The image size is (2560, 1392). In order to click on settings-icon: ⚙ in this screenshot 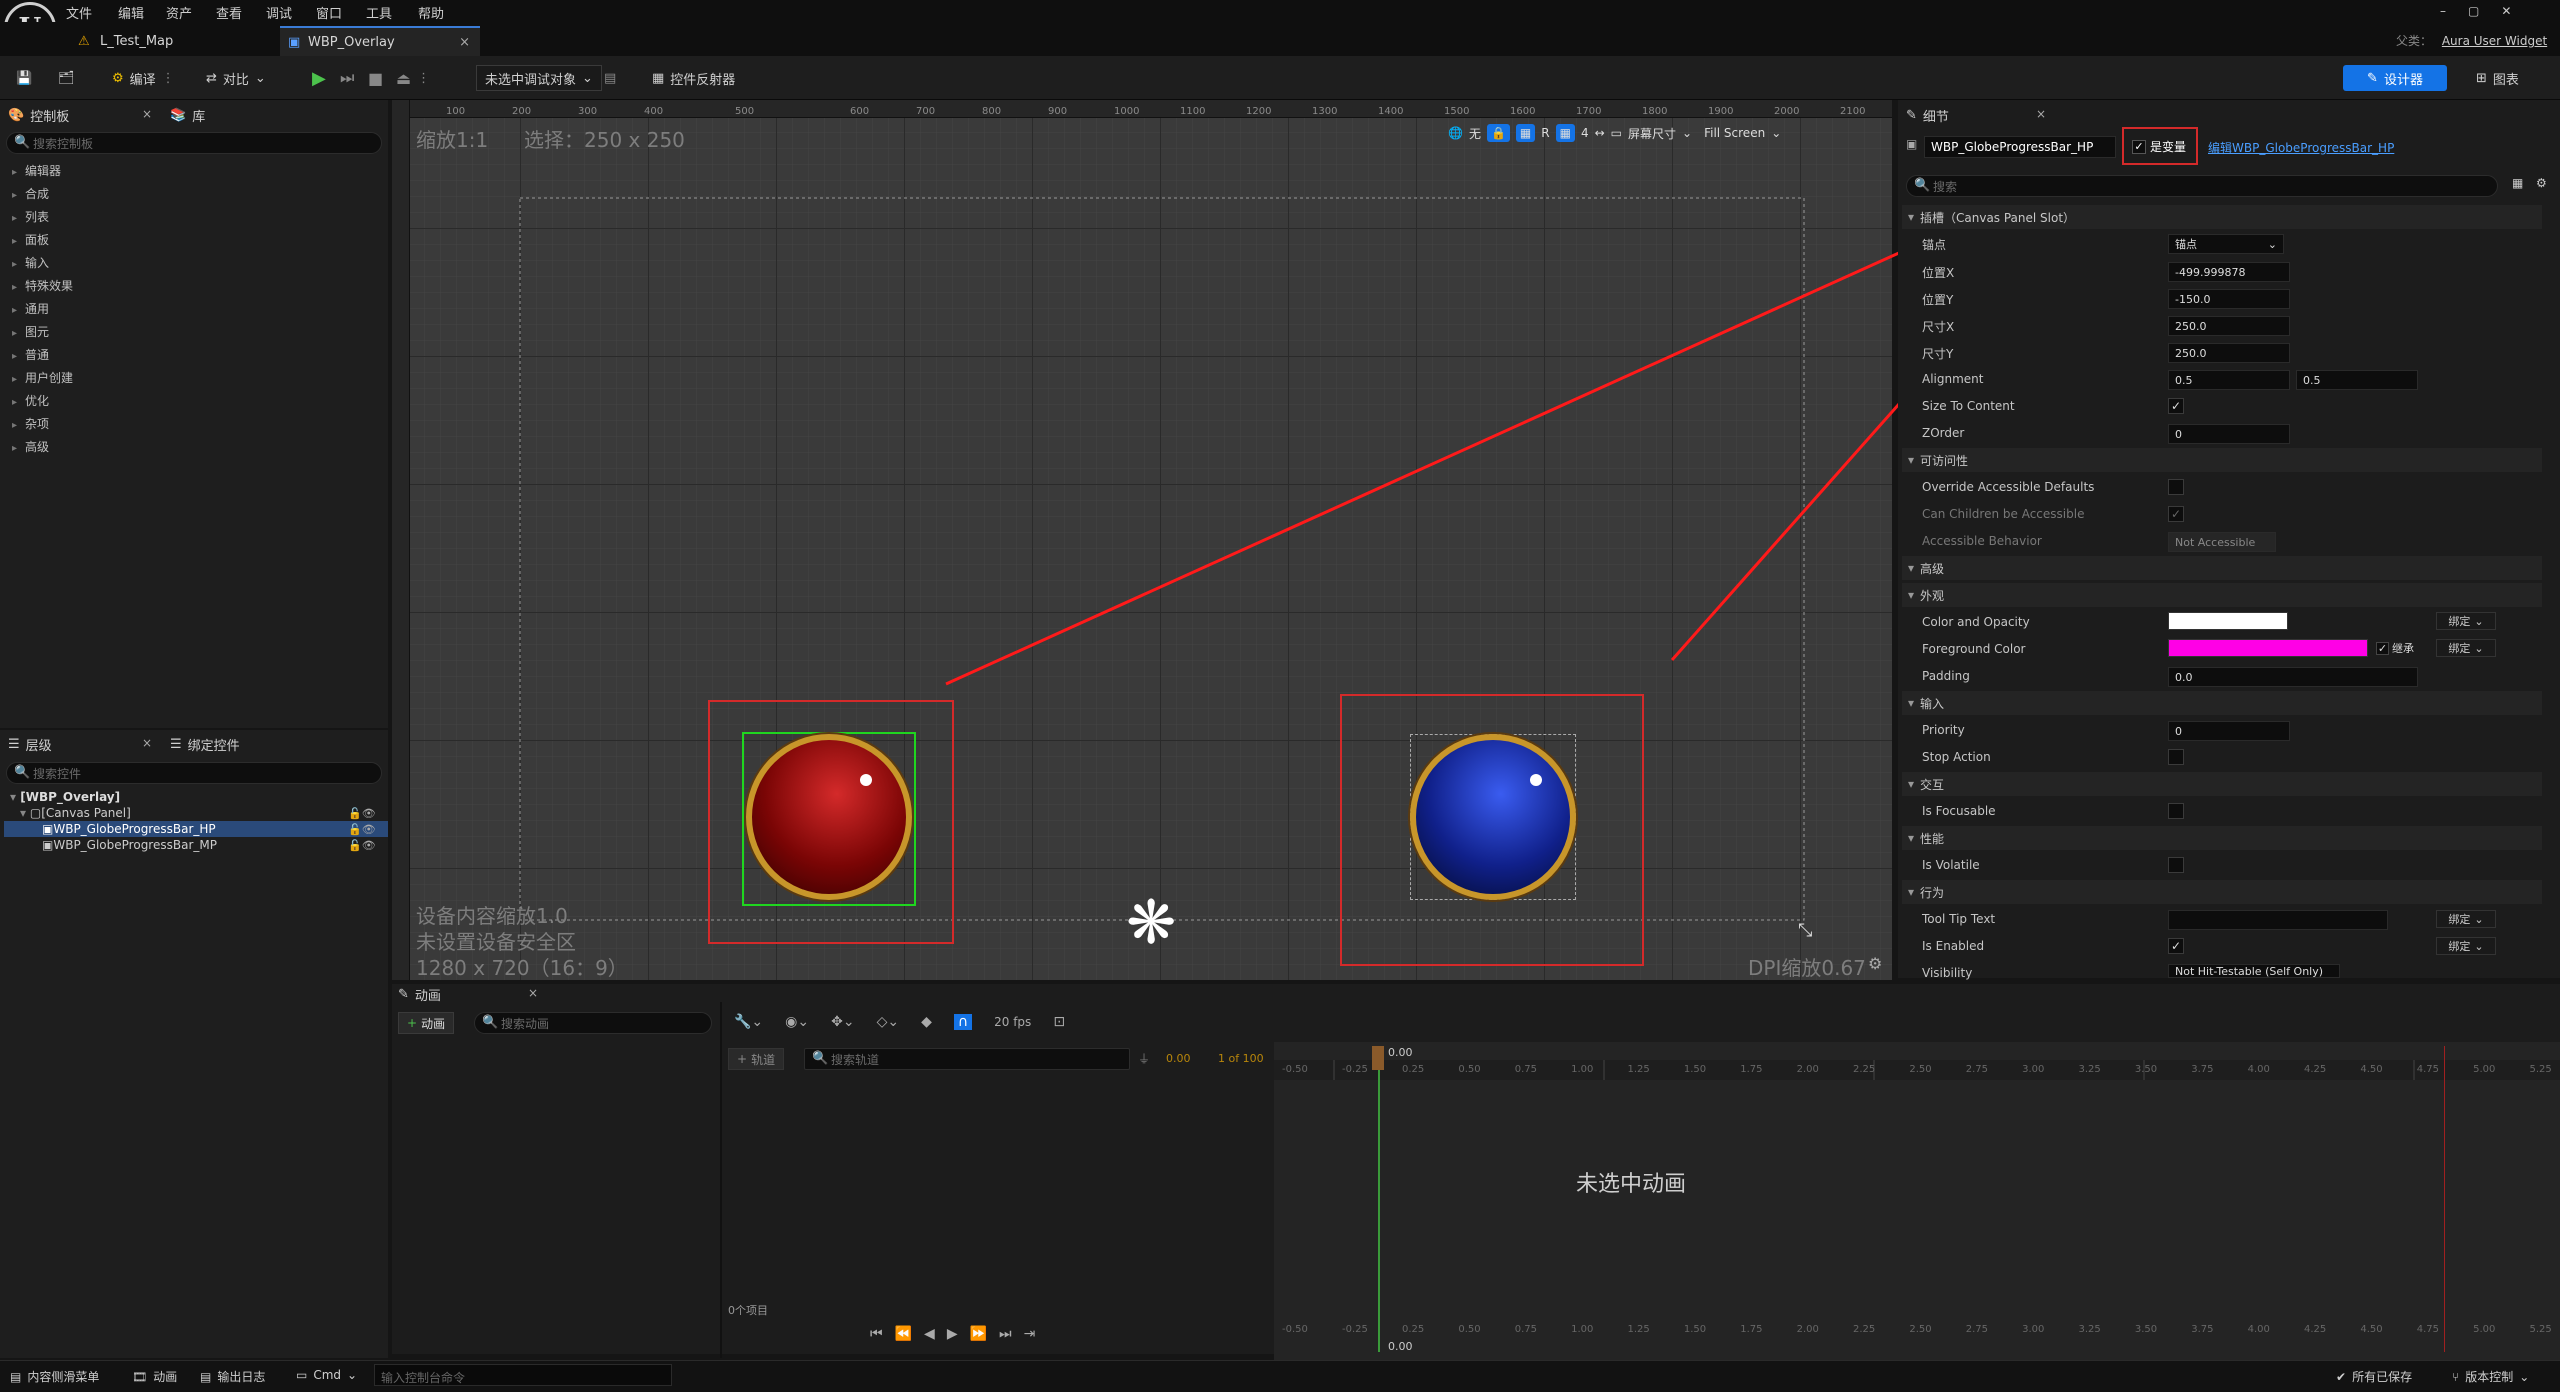, I will do `click(2541, 183)`.